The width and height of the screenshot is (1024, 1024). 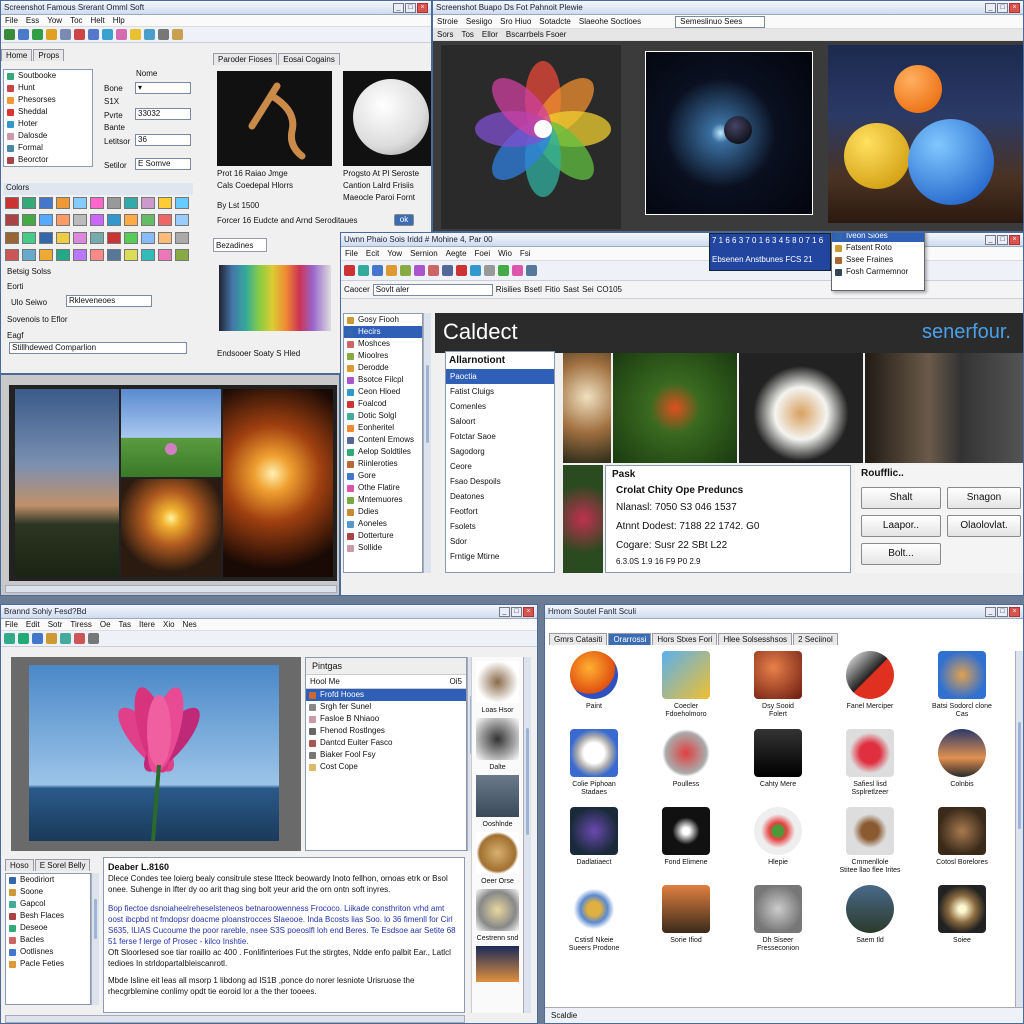 I want to click on olaolovlat-button: Olaolovlat., so click(x=984, y=526).